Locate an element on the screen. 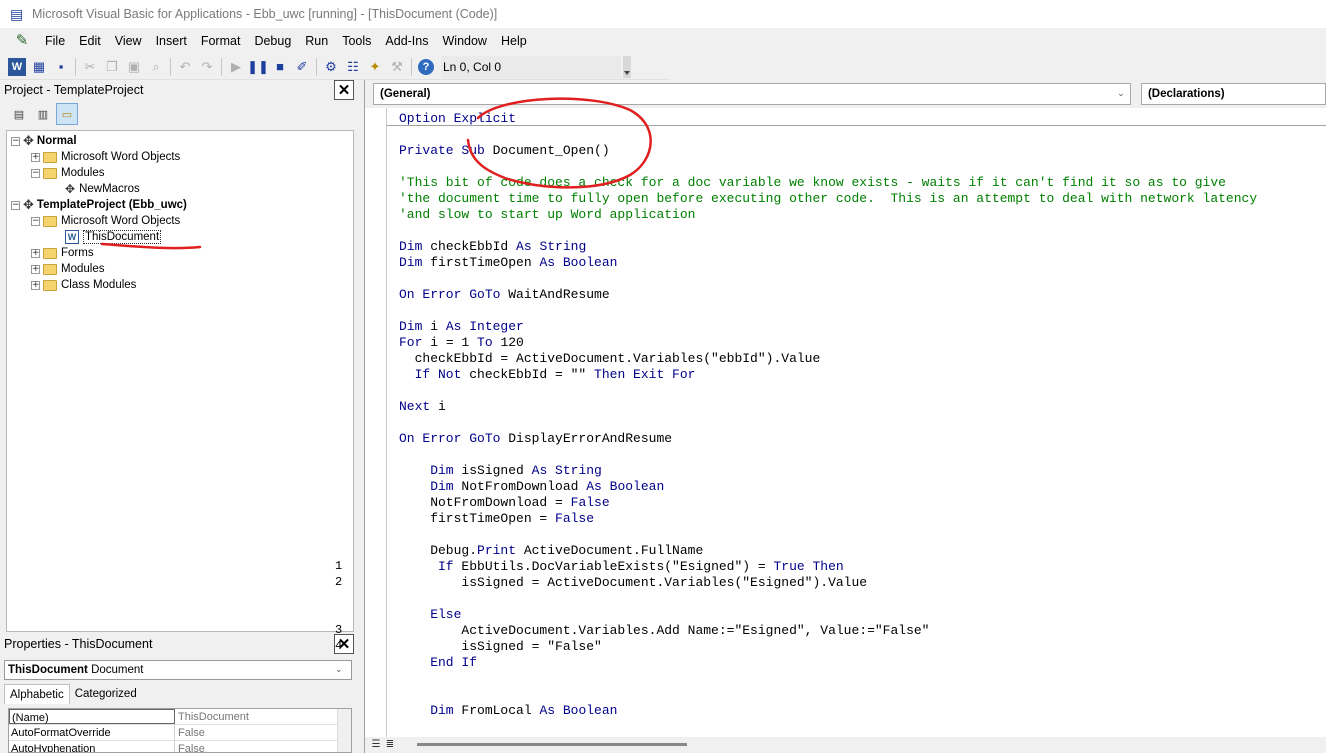 The image size is (1326, 753). code-line: Else is located at coordinates (430, 615).